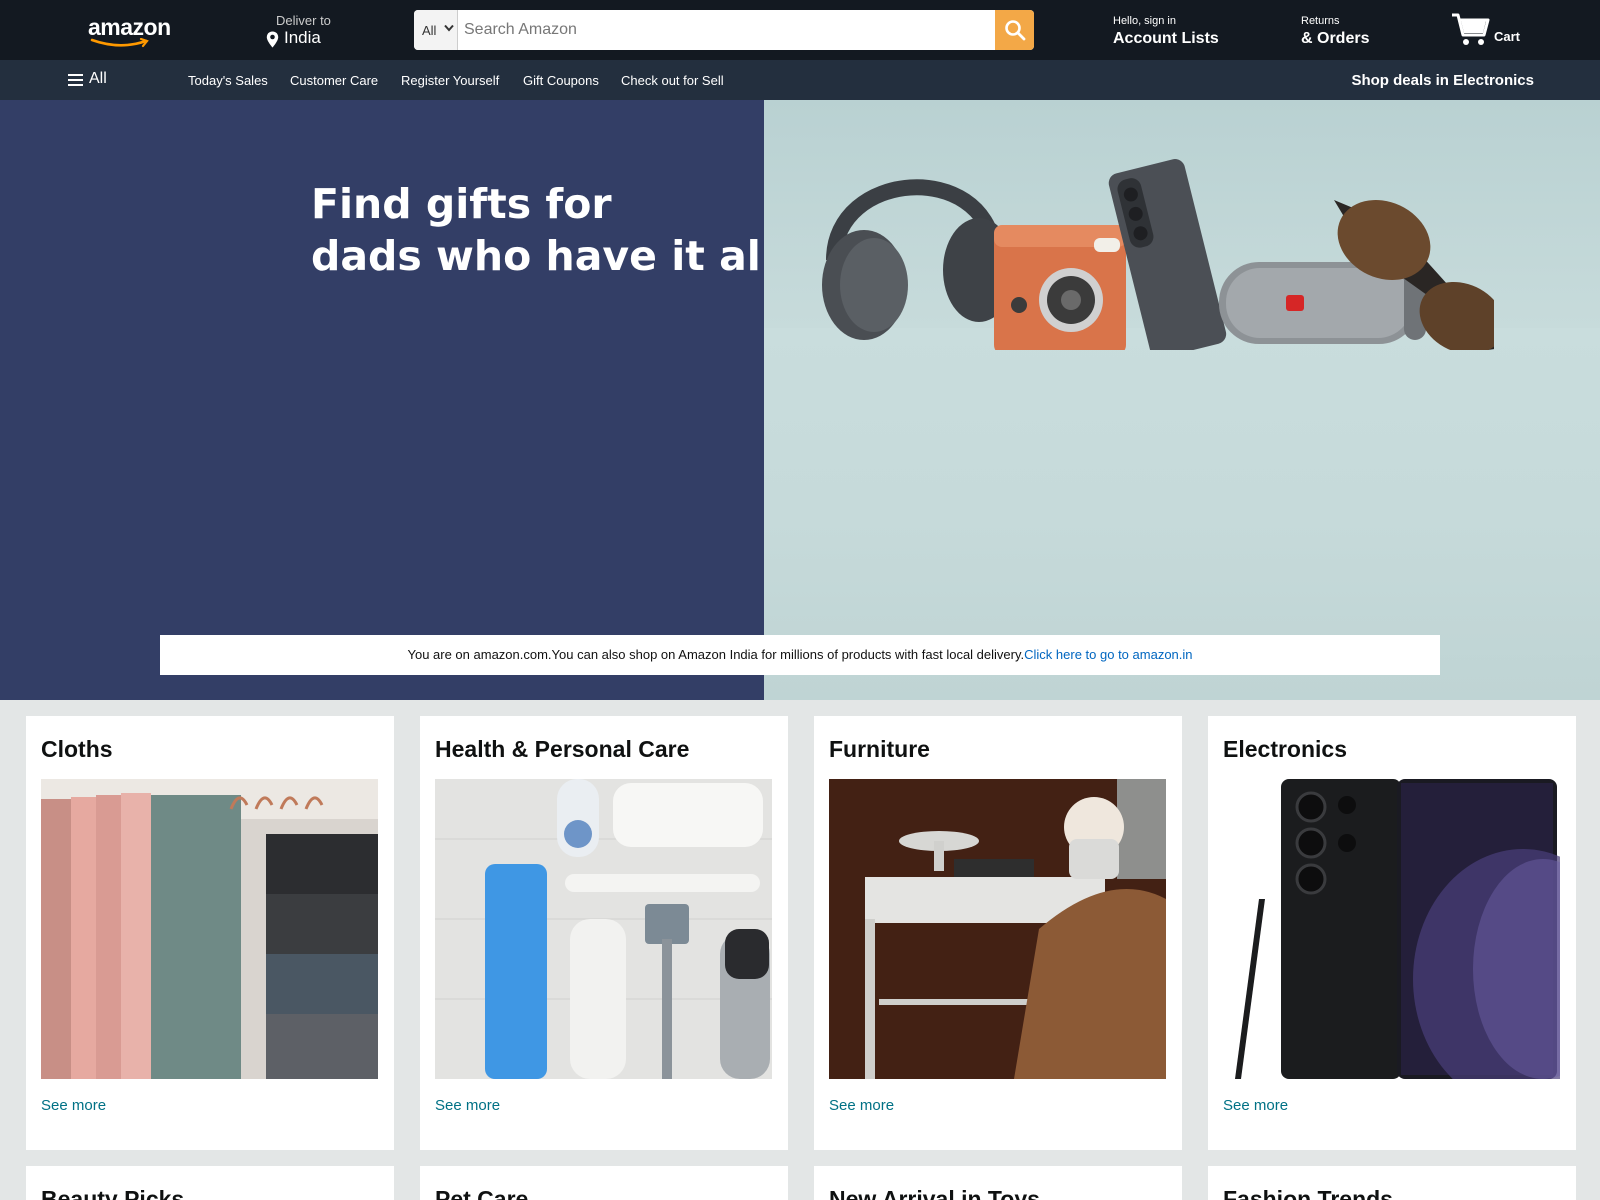 The width and height of the screenshot is (1600, 1200). I want to click on camera-image, so click(1060, 287).